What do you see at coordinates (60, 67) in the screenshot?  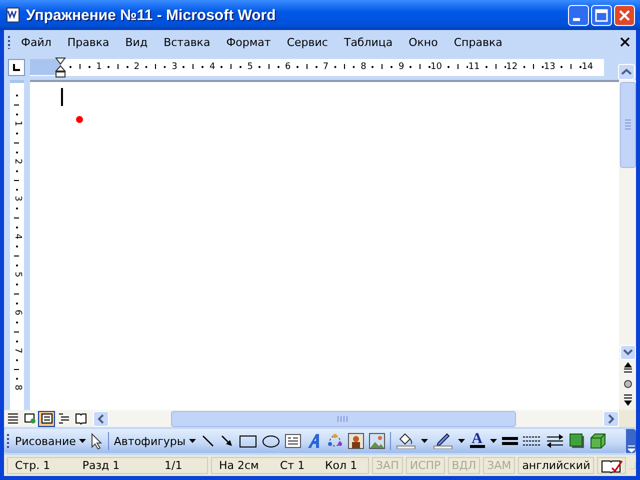 I see `indent-marker-icon` at bounding box center [60, 67].